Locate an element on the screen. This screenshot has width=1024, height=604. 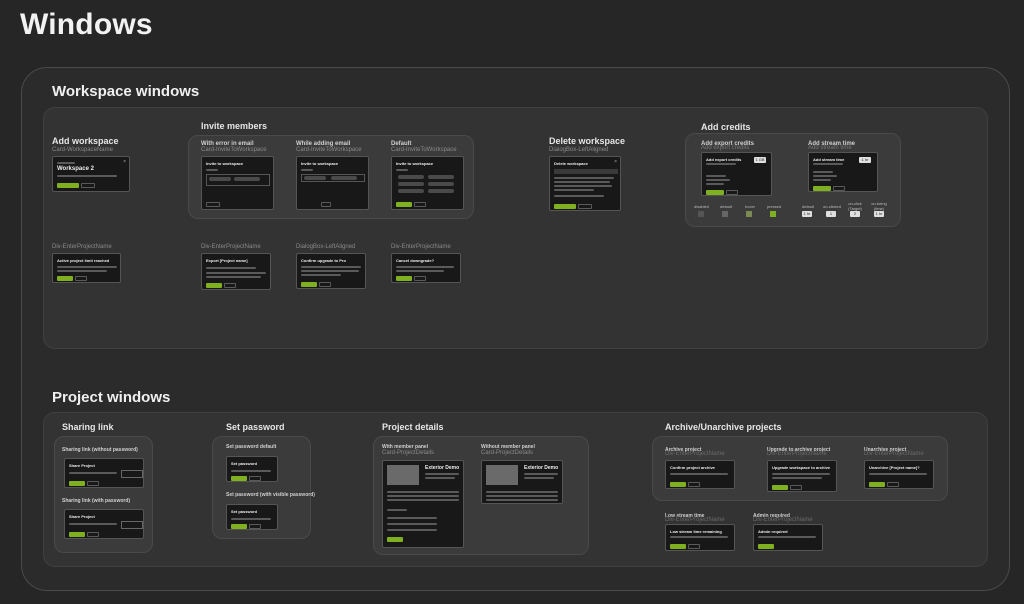
stream-time-frame: Add stream time 1 hr is located at coordinates (843, 172).